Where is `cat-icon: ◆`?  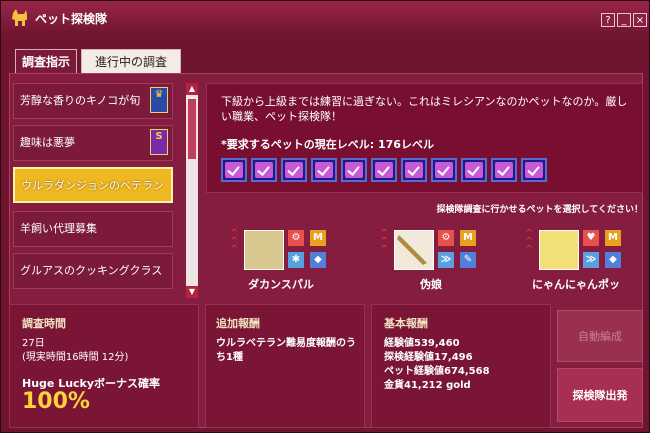
cat-icon: ◆ is located at coordinates (613, 260).